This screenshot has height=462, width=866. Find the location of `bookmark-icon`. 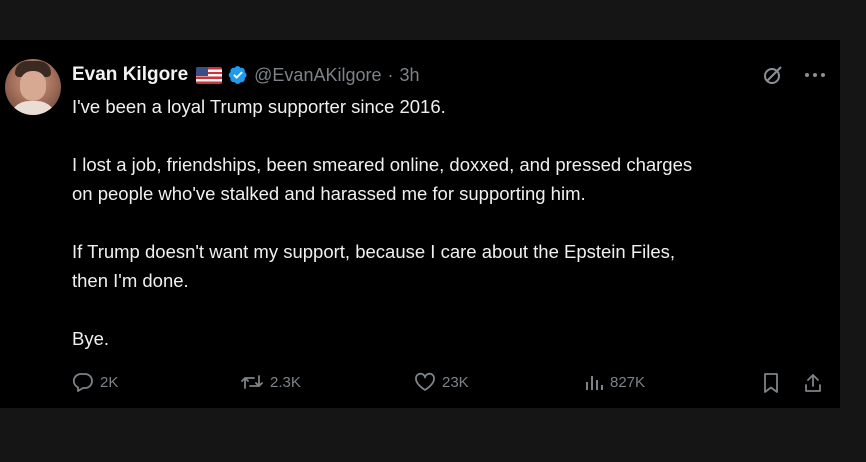

bookmark-icon is located at coordinates (771, 383).